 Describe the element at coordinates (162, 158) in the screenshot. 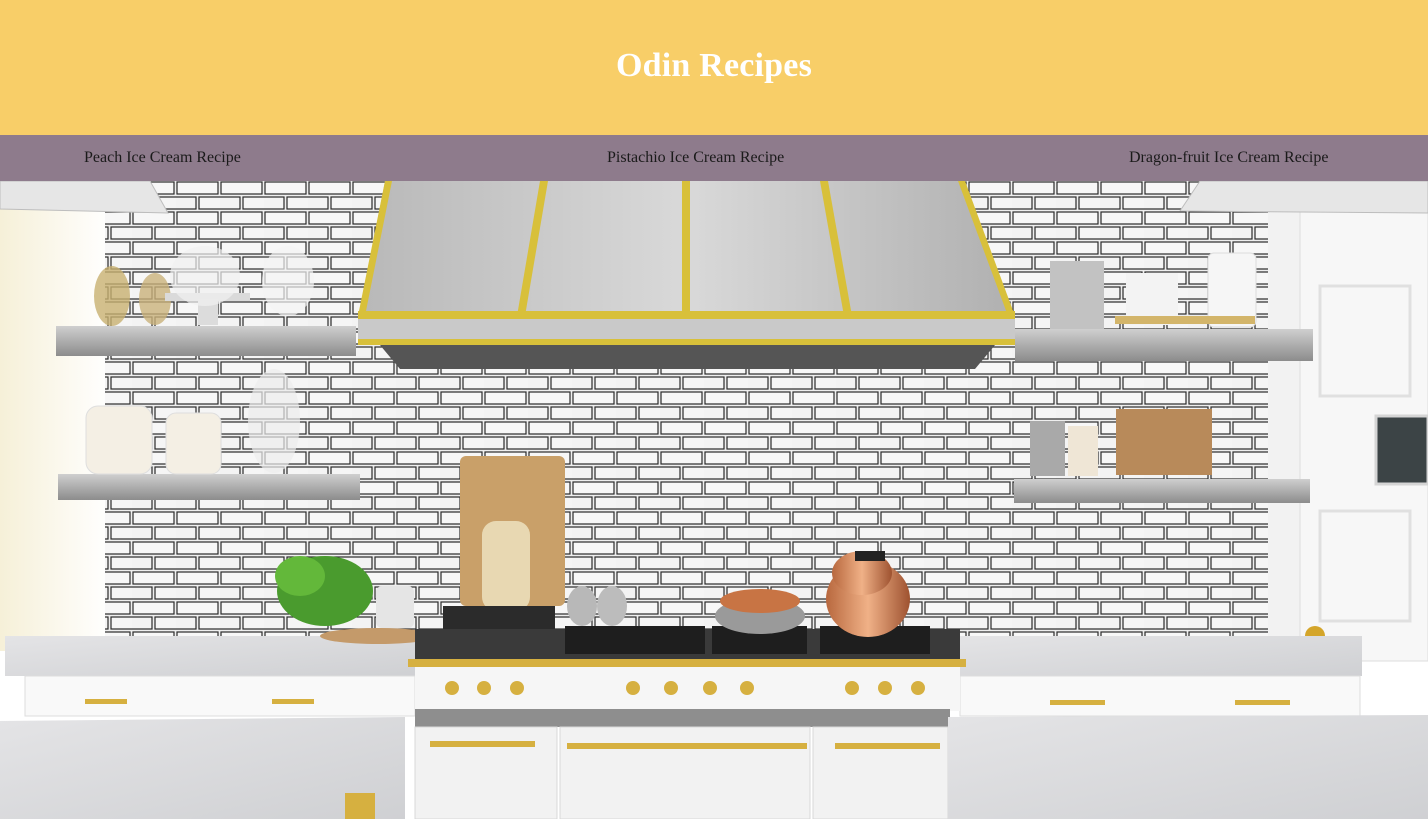

I see `nav-link-peach-recipe: Peach Ice Cream Recipe` at that location.